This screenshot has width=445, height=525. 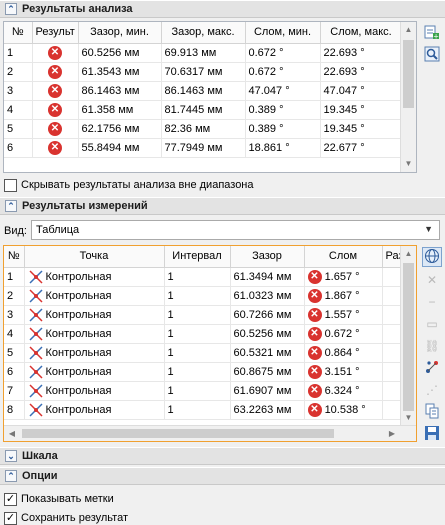 What do you see at coordinates (428, 229) in the screenshot?
I see `chevron-down-icon: ▼` at bounding box center [428, 229].